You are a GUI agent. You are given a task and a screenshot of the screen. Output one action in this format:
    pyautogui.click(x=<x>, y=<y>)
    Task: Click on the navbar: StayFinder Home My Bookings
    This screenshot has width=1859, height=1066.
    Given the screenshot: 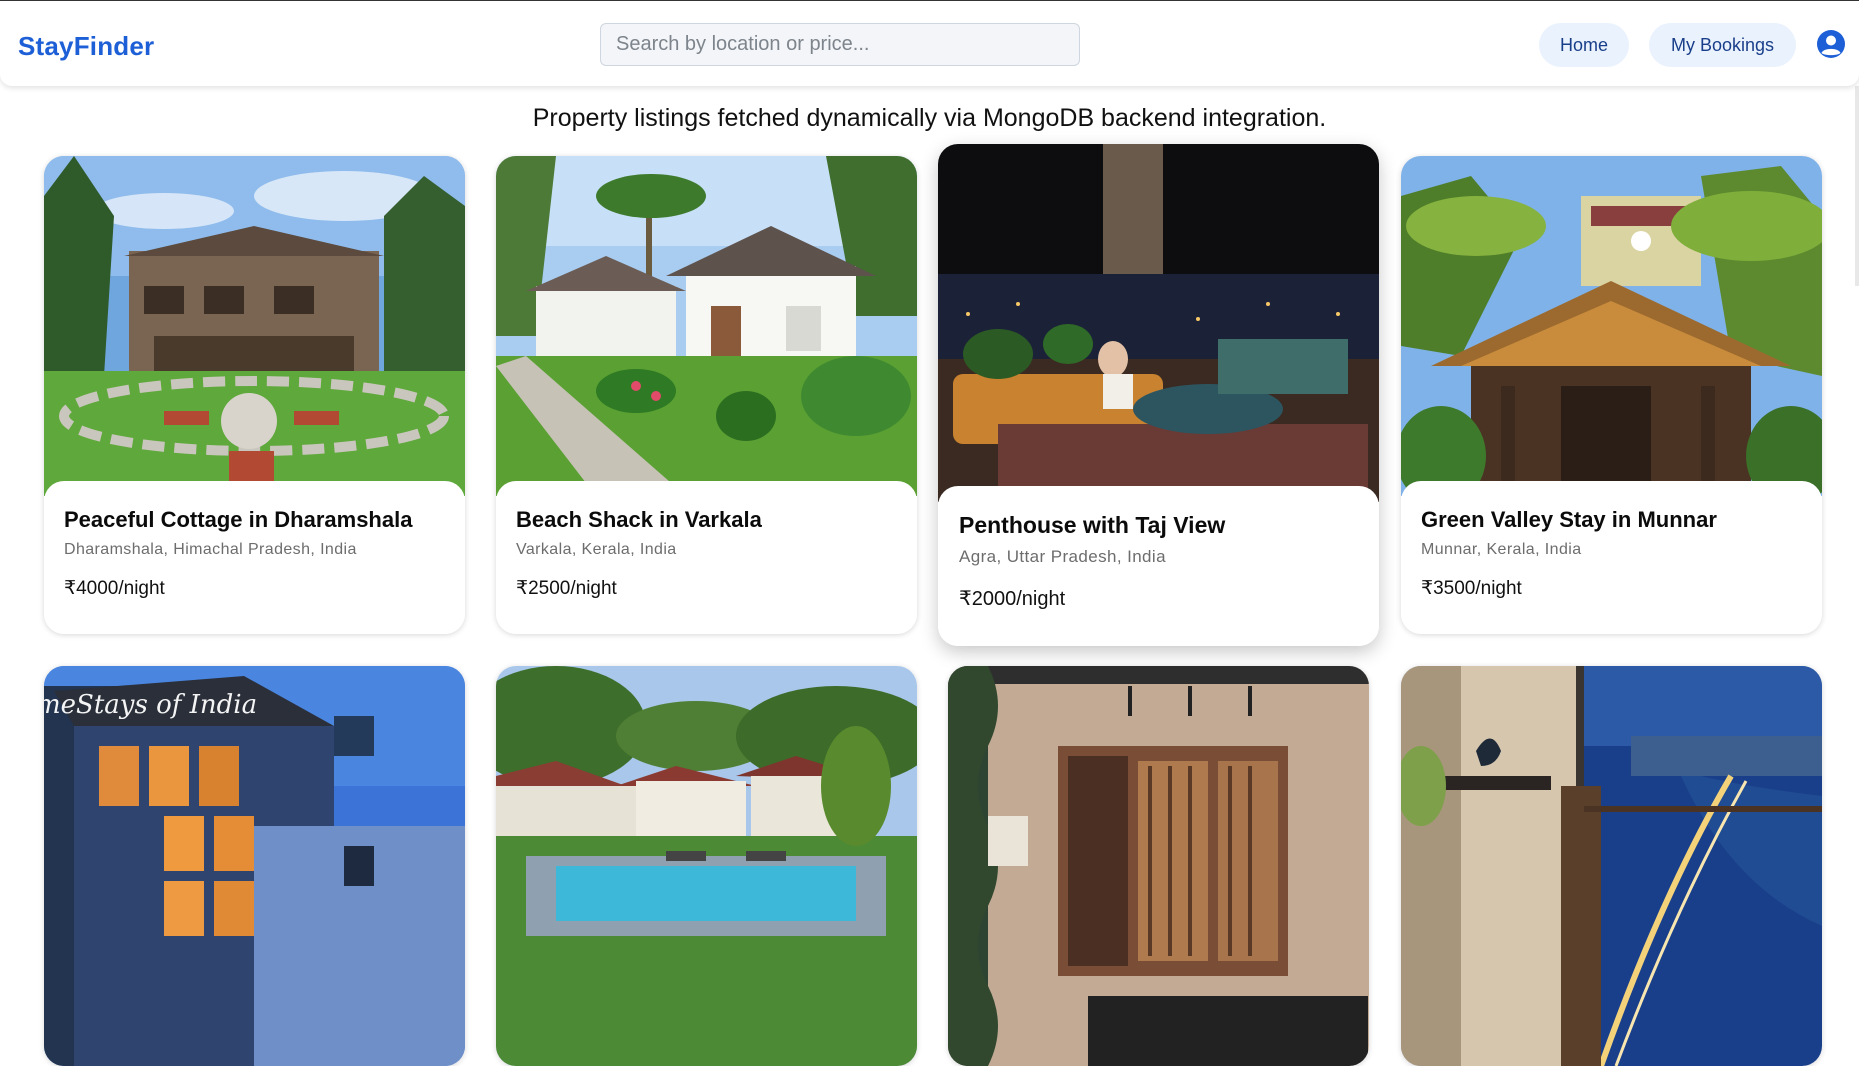 What is the action you would take?
    pyautogui.click(x=929, y=43)
    